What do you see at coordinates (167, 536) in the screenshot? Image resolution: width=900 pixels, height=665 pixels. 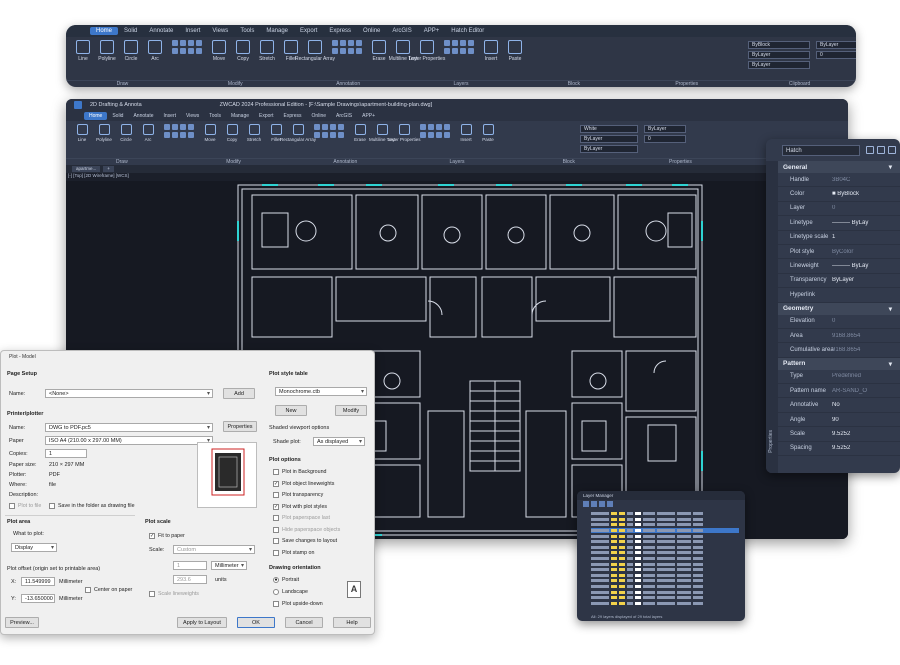 I see `fit-to-paper-checkbox: ✓ Fit to paper` at bounding box center [167, 536].